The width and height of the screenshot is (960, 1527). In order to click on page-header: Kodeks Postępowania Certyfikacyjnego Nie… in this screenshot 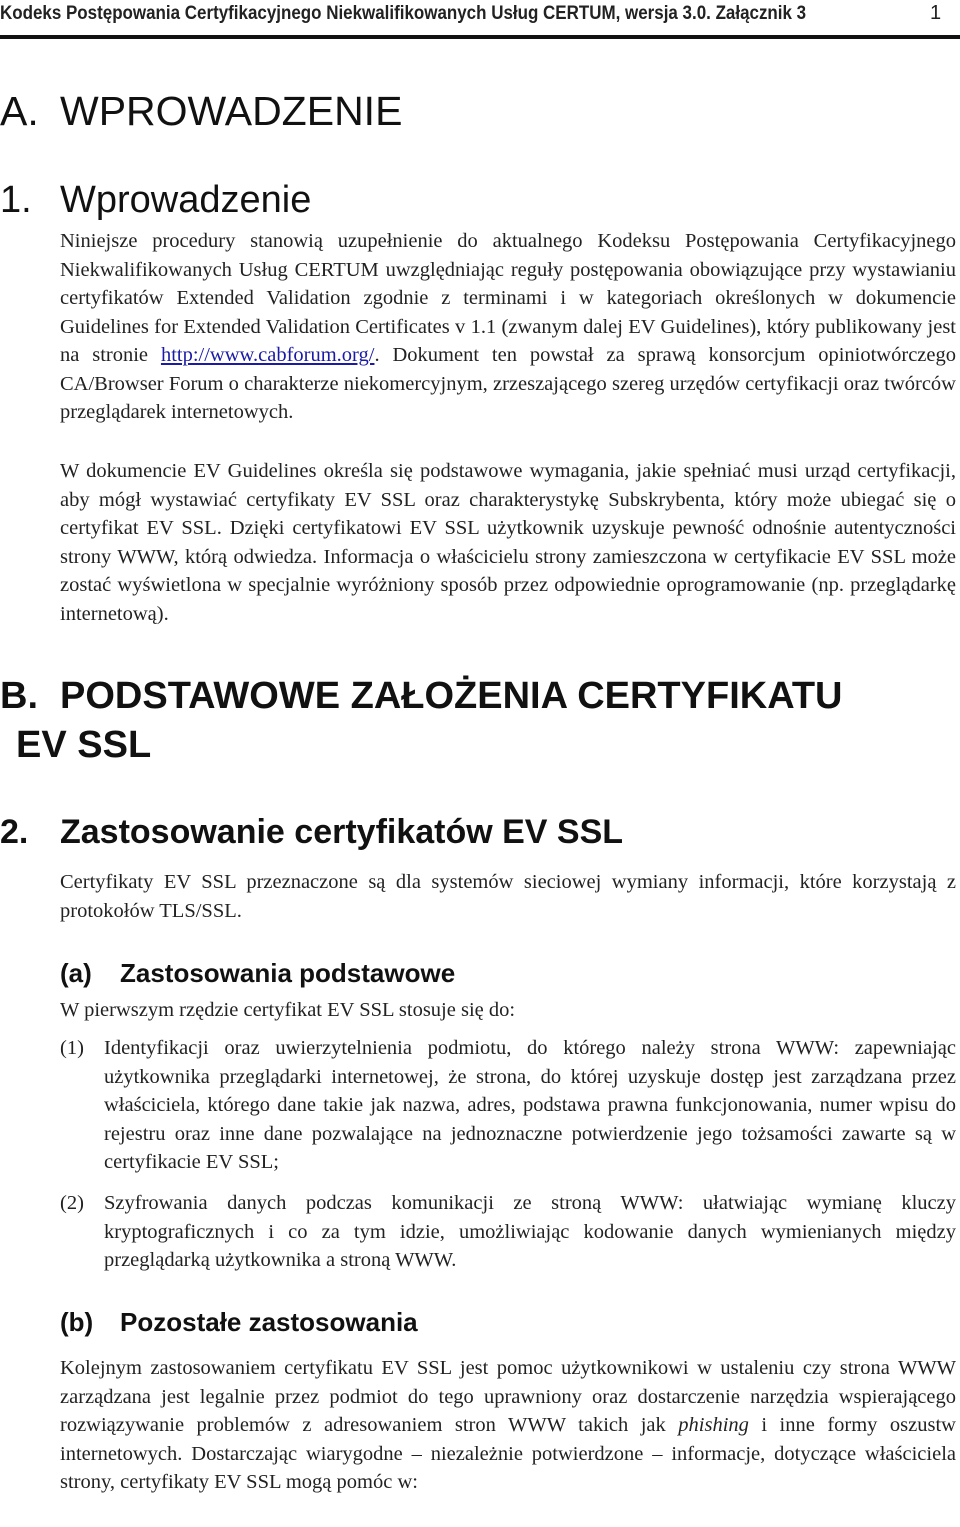, I will do `click(480, 19)`.